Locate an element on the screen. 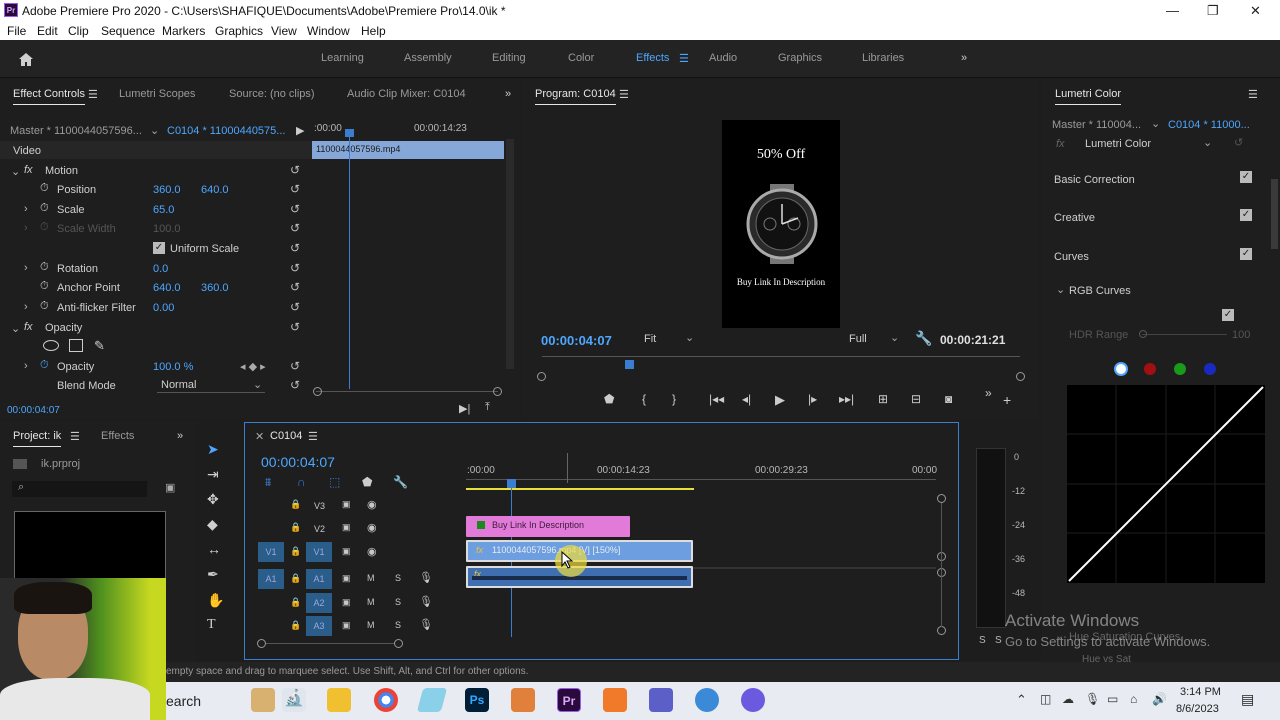 The image size is (1280, 720). wrench-icon: 🔧 is located at coordinates (400, 482).